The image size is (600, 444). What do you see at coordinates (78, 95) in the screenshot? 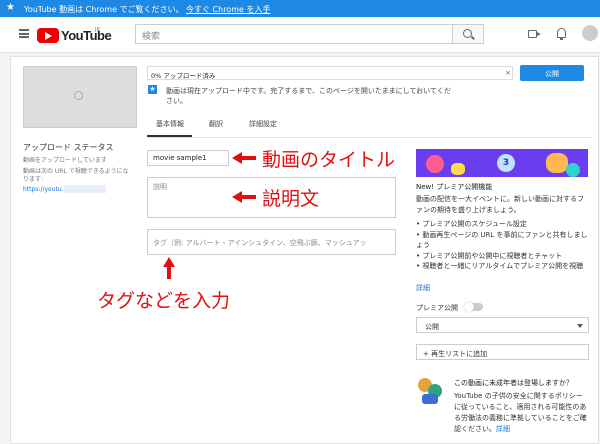
I see `loading-spinner-icon` at bounding box center [78, 95].